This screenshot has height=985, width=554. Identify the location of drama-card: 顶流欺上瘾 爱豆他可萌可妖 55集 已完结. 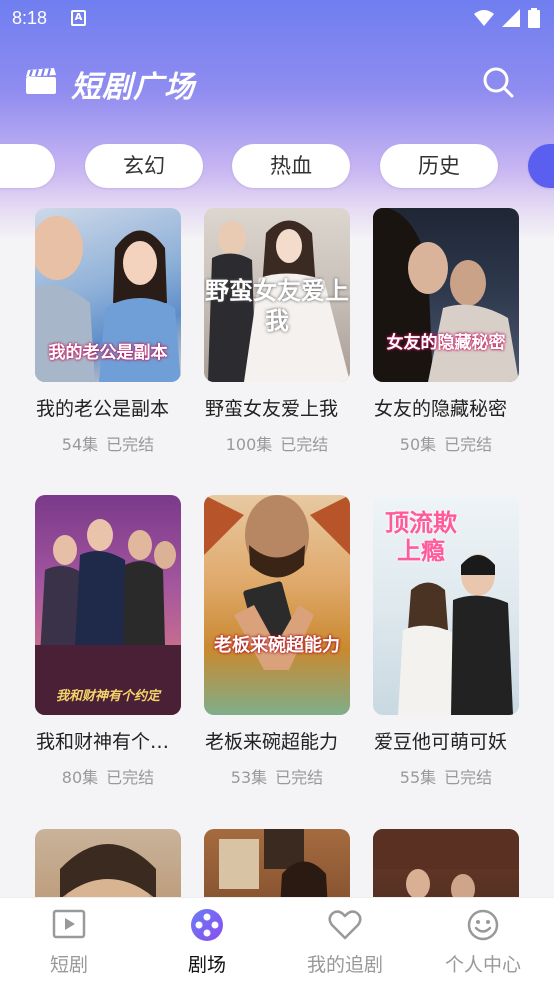
(446, 641).